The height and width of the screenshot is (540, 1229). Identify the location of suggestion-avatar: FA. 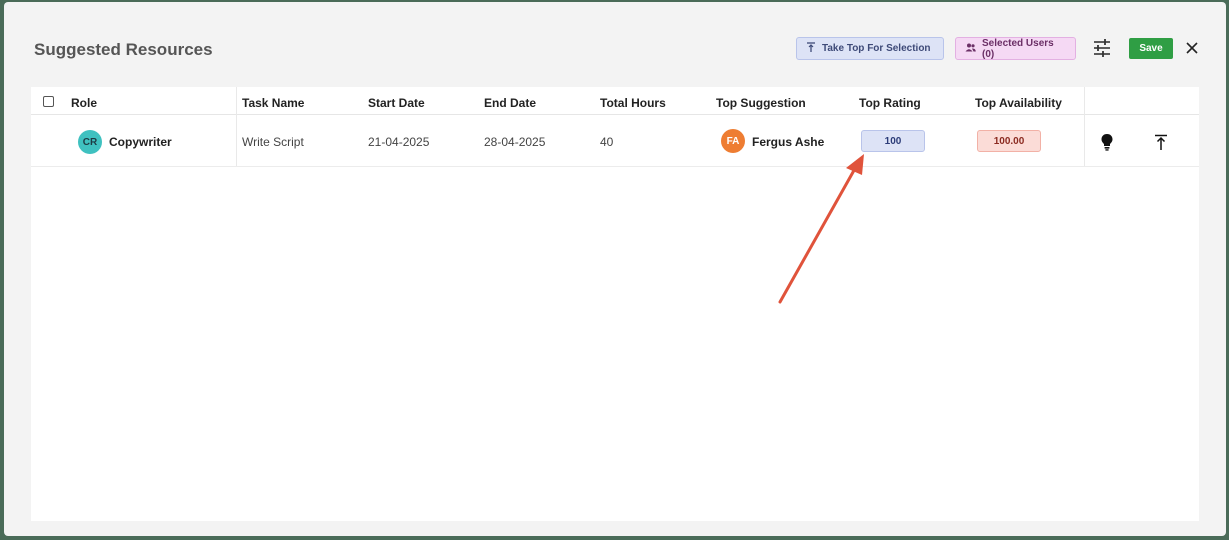
(733, 141).